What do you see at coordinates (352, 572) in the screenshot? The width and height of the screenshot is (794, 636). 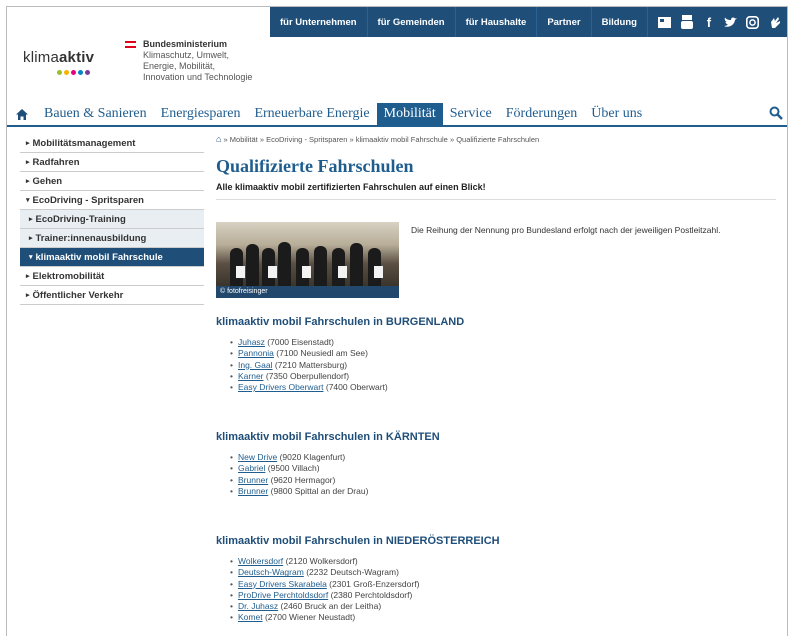 I see `school-location: (2232 Deutsch-Wagram)` at bounding box center [352, 572].